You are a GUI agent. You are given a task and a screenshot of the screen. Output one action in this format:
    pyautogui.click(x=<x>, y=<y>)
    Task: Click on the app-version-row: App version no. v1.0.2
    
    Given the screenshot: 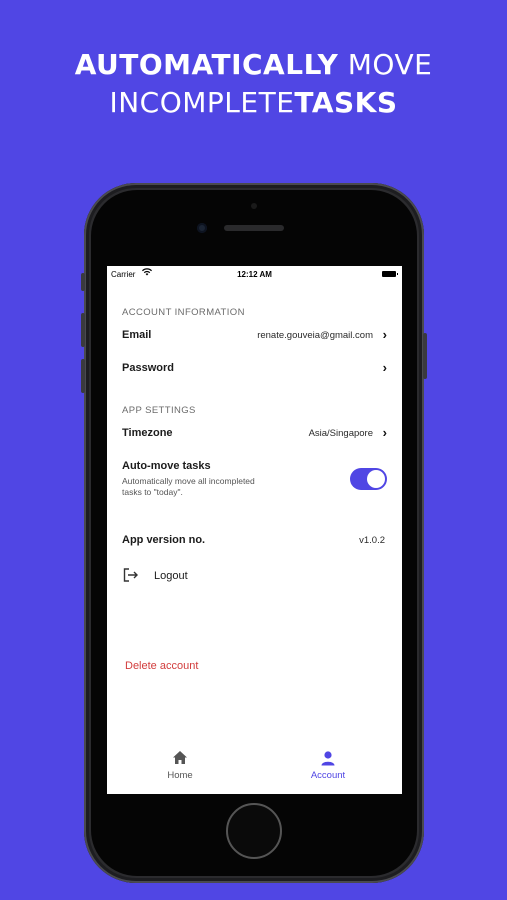 What is the action you would take?
    pyautogui.click(x=254, y=541)
    